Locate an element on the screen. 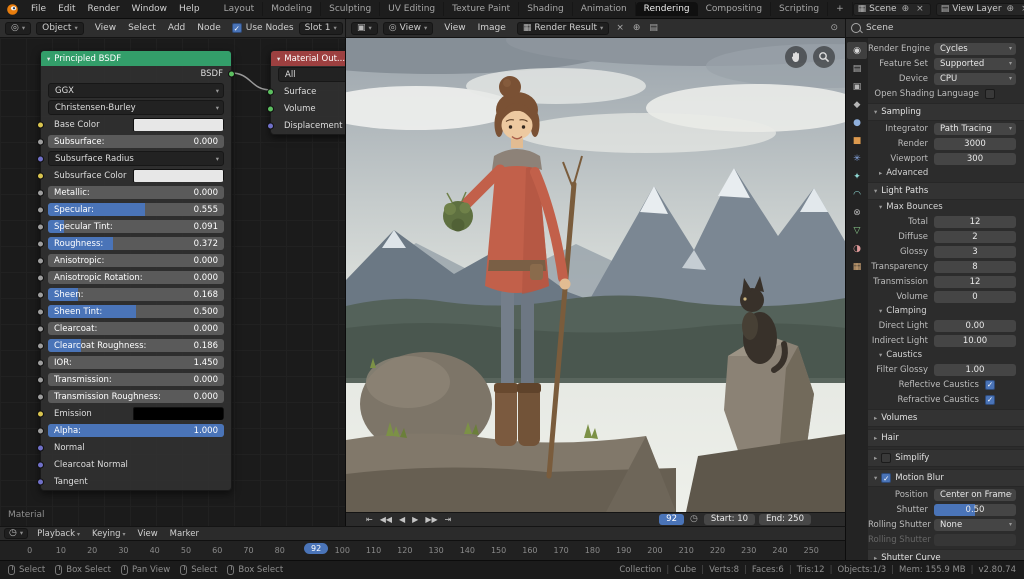  topbar-menu: File is located at coordinates (38, 9).